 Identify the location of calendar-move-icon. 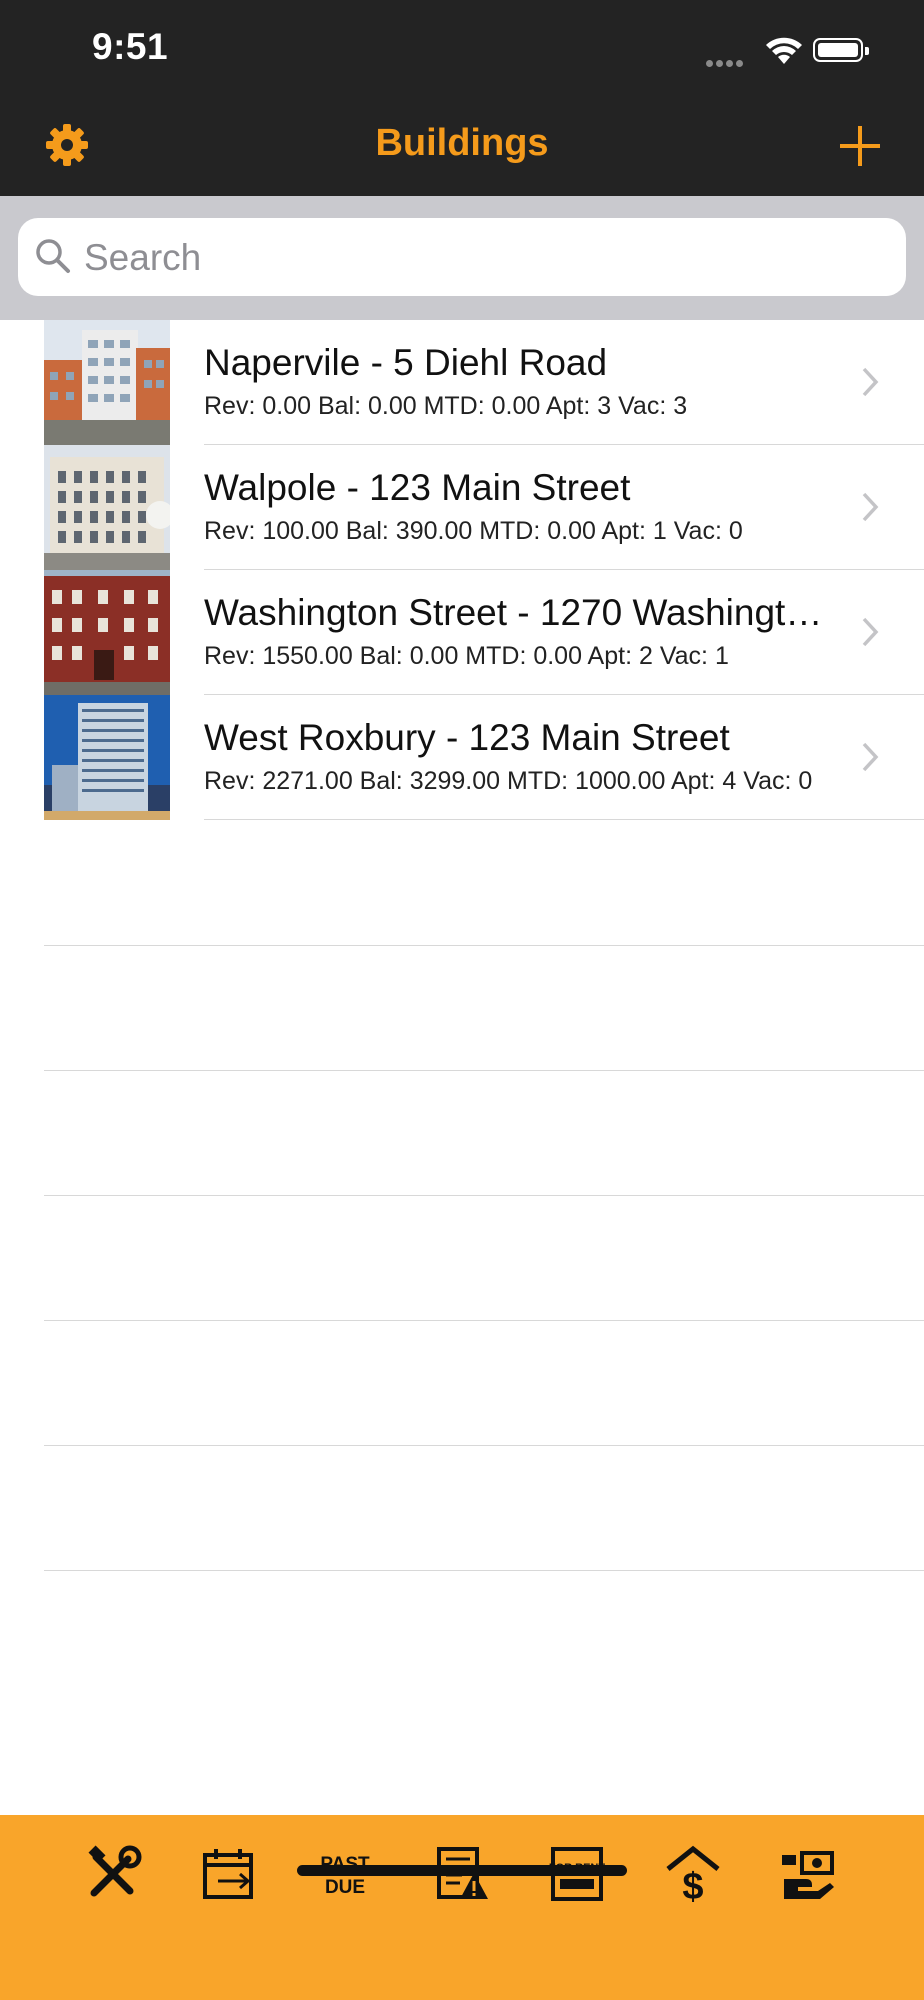
(229, 1874).